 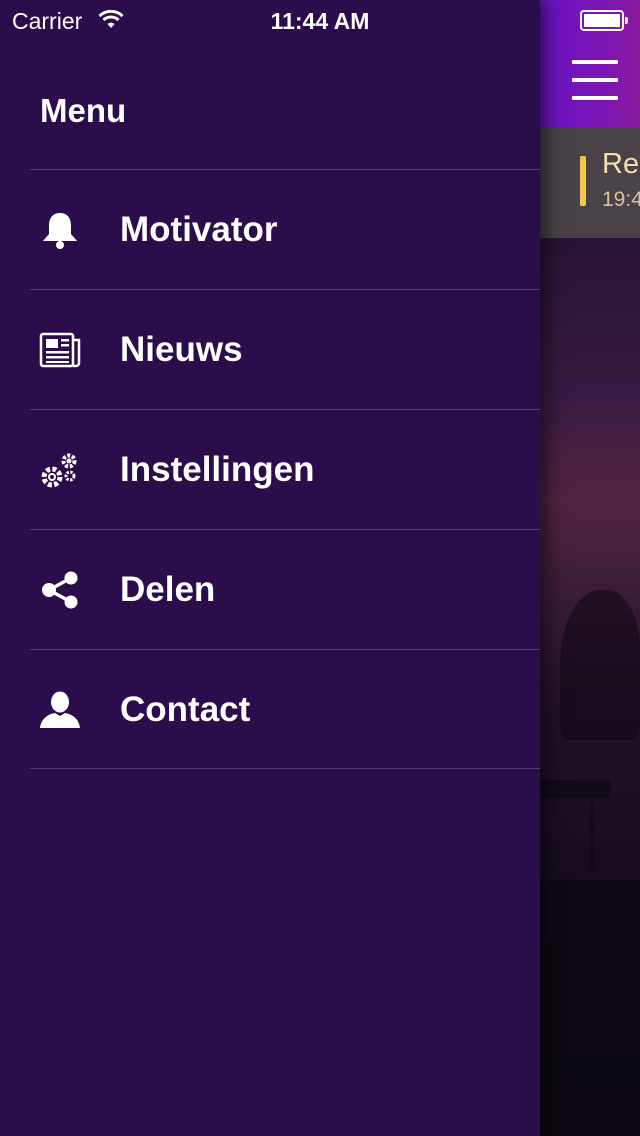 What do you see at coordinates (199, 229) in the screenshot?
I see `menu-item-label: Motivator` at bounding box center [199, 229].